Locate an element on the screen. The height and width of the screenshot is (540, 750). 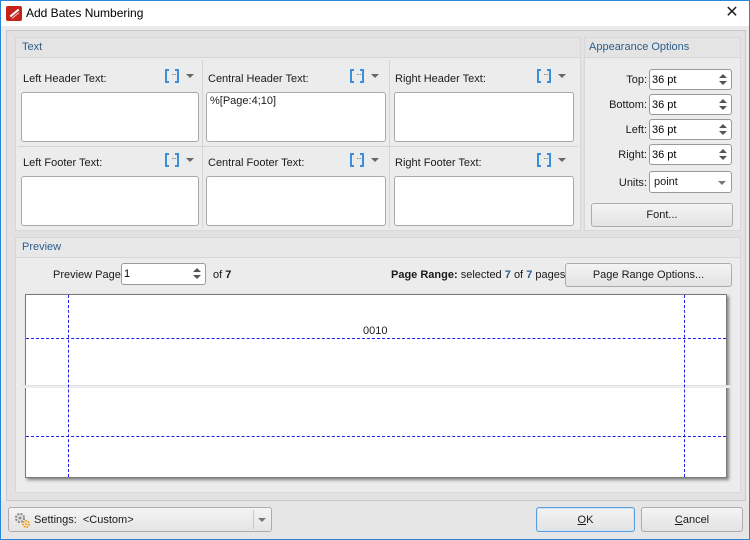
bottom-margin-input is located at coordinates (683, 104).